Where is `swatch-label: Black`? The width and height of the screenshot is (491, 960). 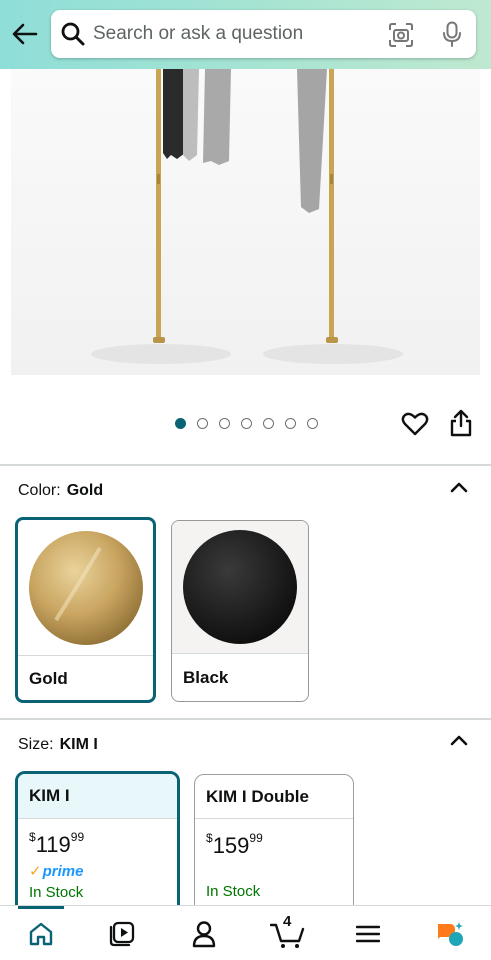
swatch-label: Black is located at coordinates (206, 677).